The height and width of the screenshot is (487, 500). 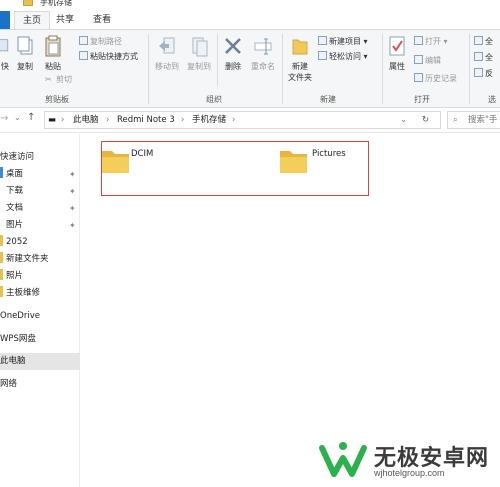 I want to click on up-arrow-icon: ↑, so click(x=31, y=117).